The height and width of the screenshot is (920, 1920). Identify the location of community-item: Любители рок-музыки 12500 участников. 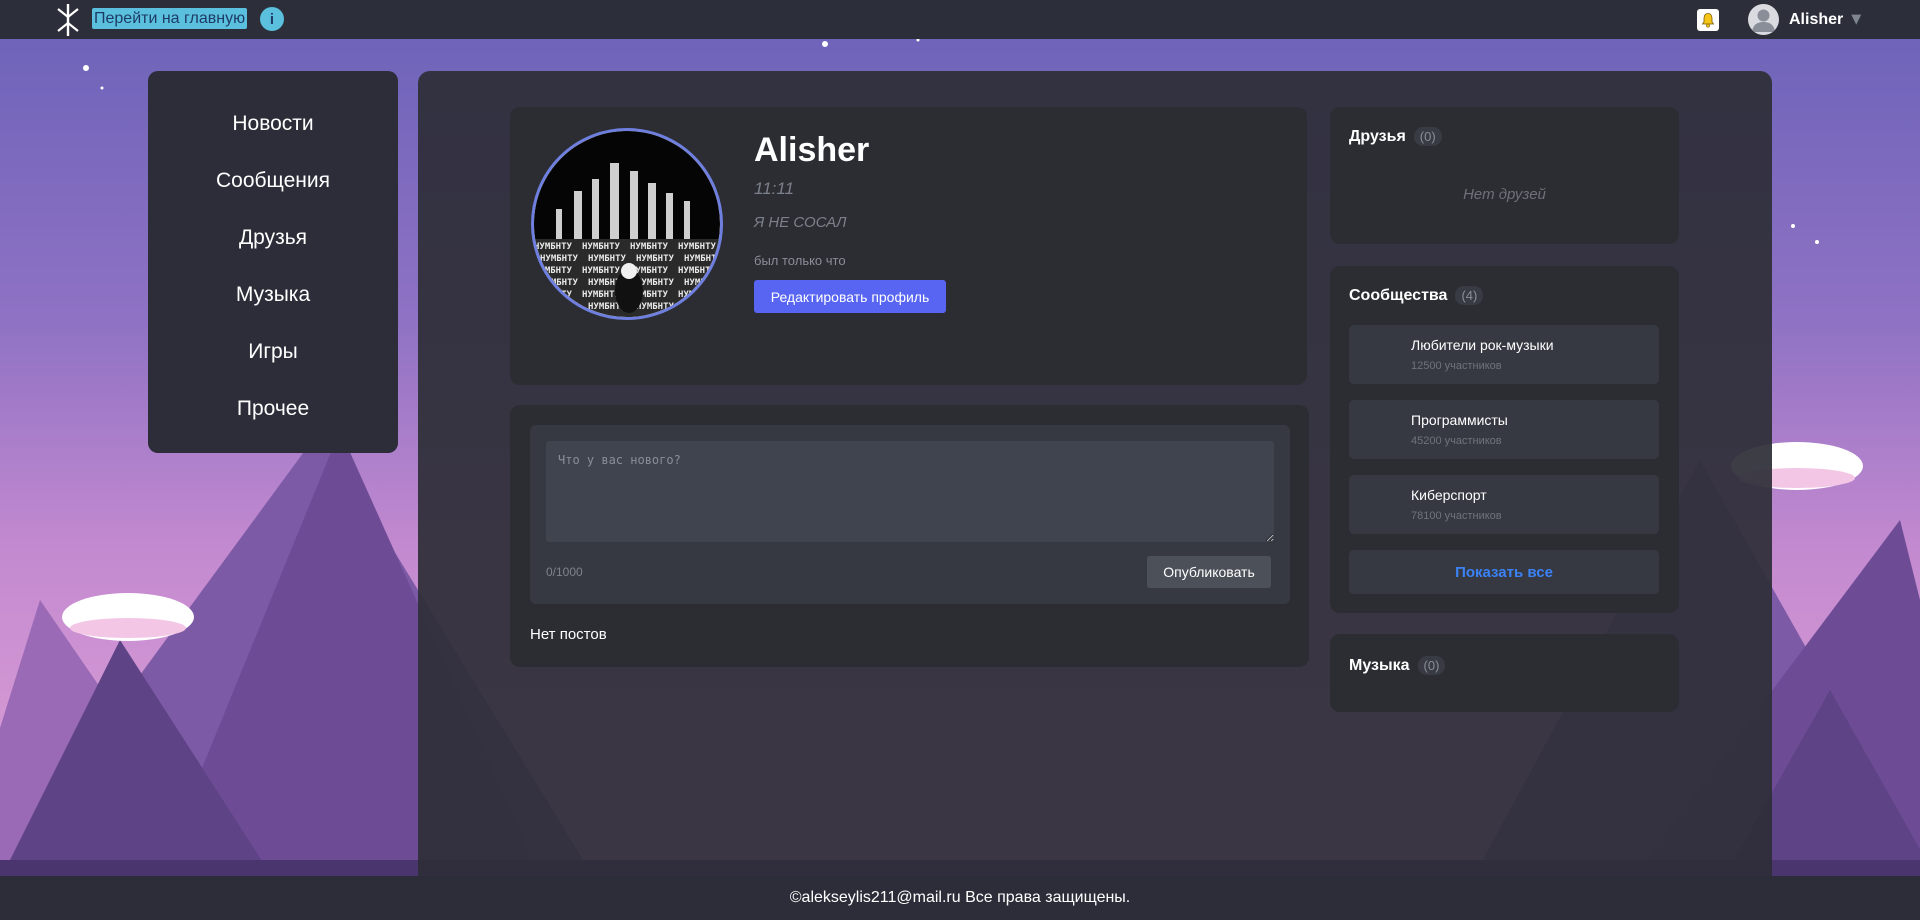
(1504, 354).